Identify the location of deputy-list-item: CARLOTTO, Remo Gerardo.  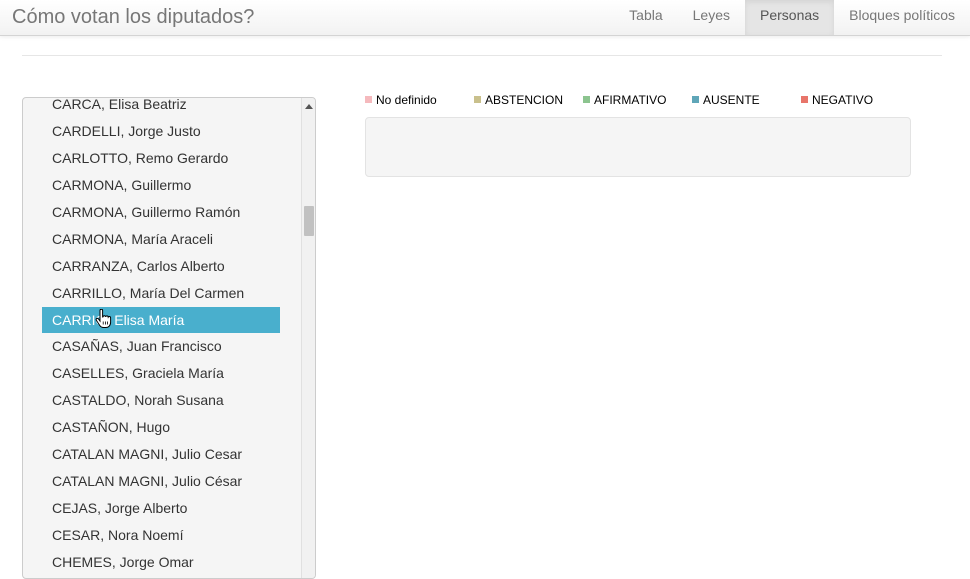
(161, 158).